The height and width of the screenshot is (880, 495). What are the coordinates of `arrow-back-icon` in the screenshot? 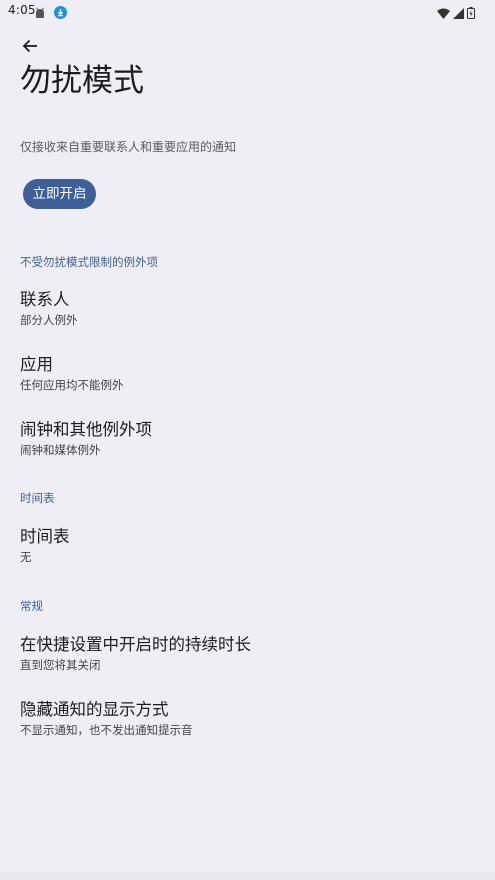 It's located at (29, 46).